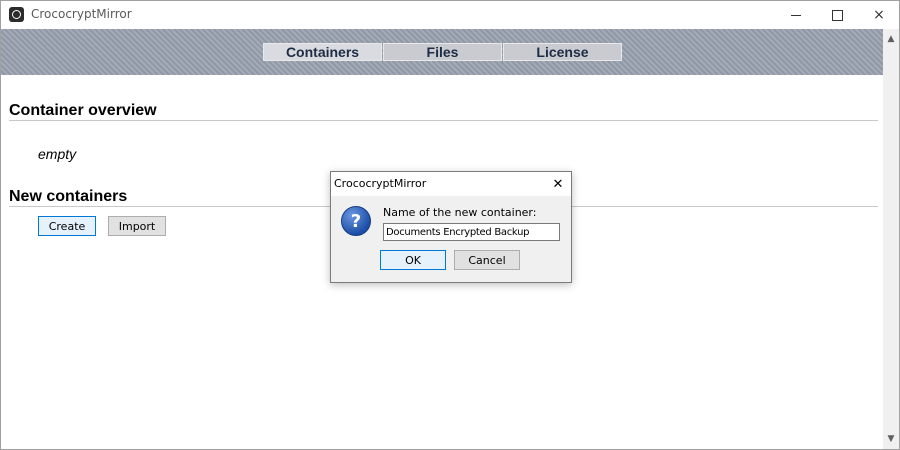 Image resolution: width=900 pixels, height=450 pixels. Describe the element at coordinates (16, 14) in the screenshot. I see `app-icon` at that location.